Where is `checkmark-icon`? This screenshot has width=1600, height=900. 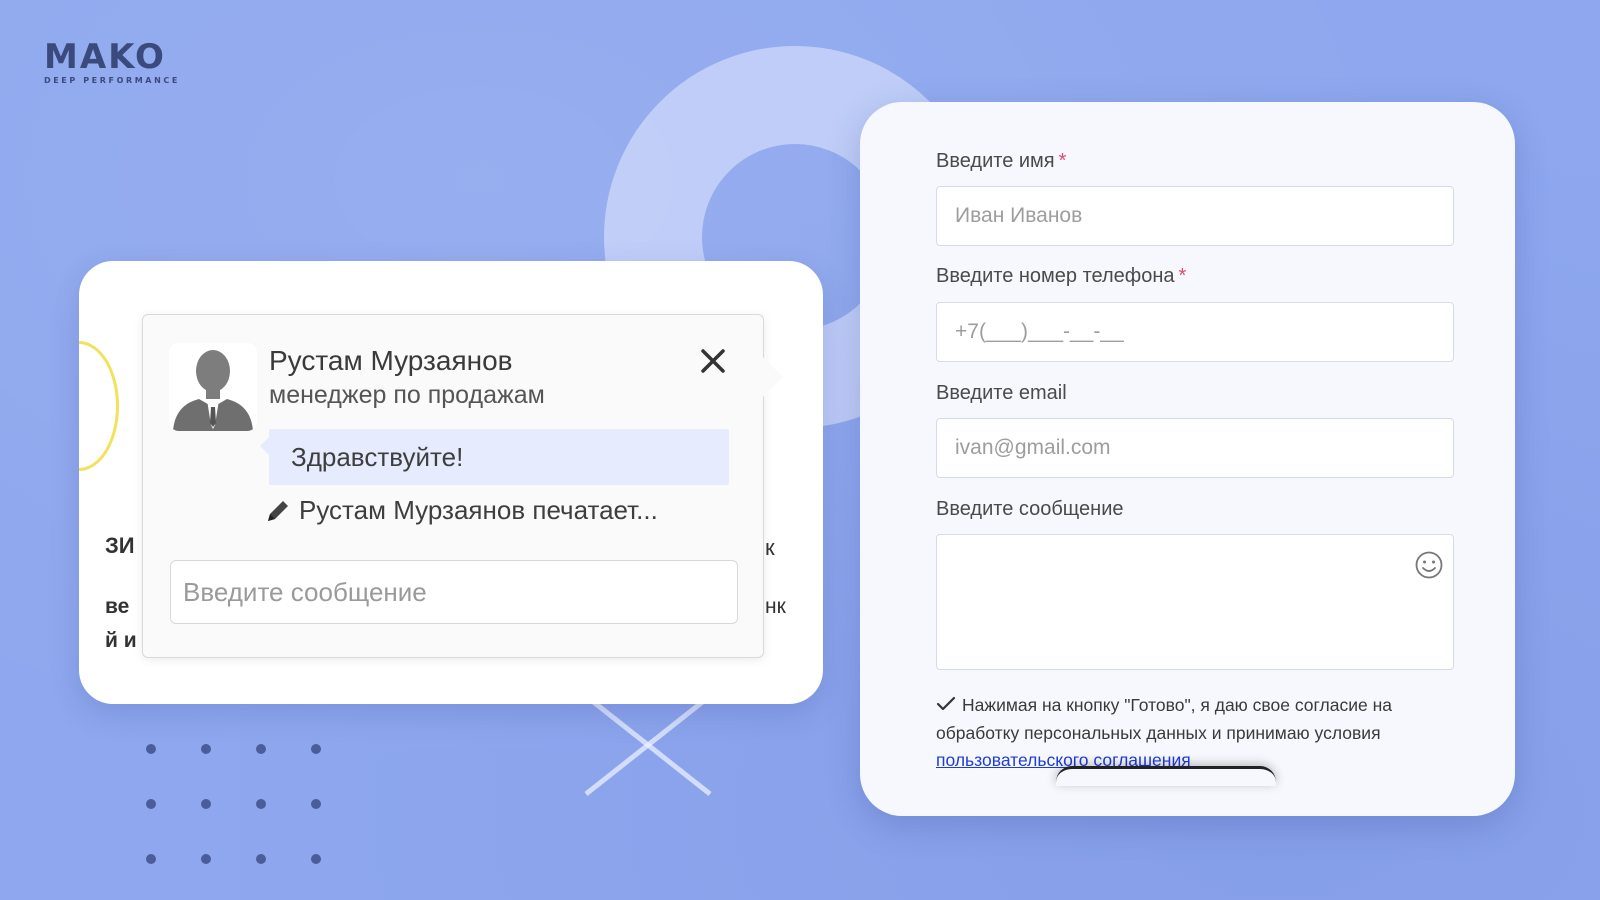 checkmark-icon is located at coordinates (946, 703).